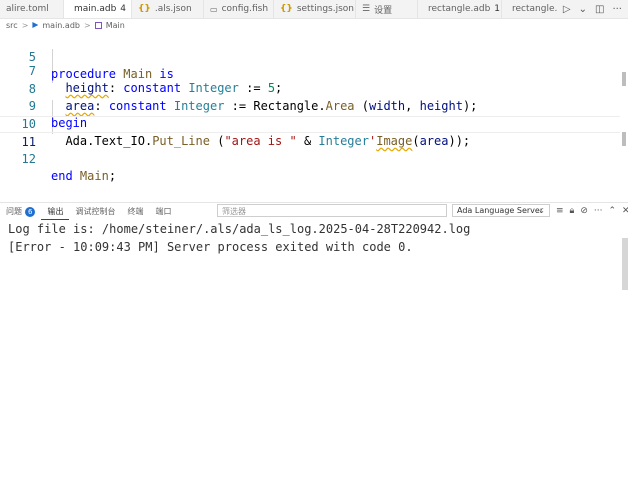 The height and width of the screenshot is (500, 628). Describe the element at coordinates (560, 211) in the screenshot. I see `list-icon: ≡` at that location.